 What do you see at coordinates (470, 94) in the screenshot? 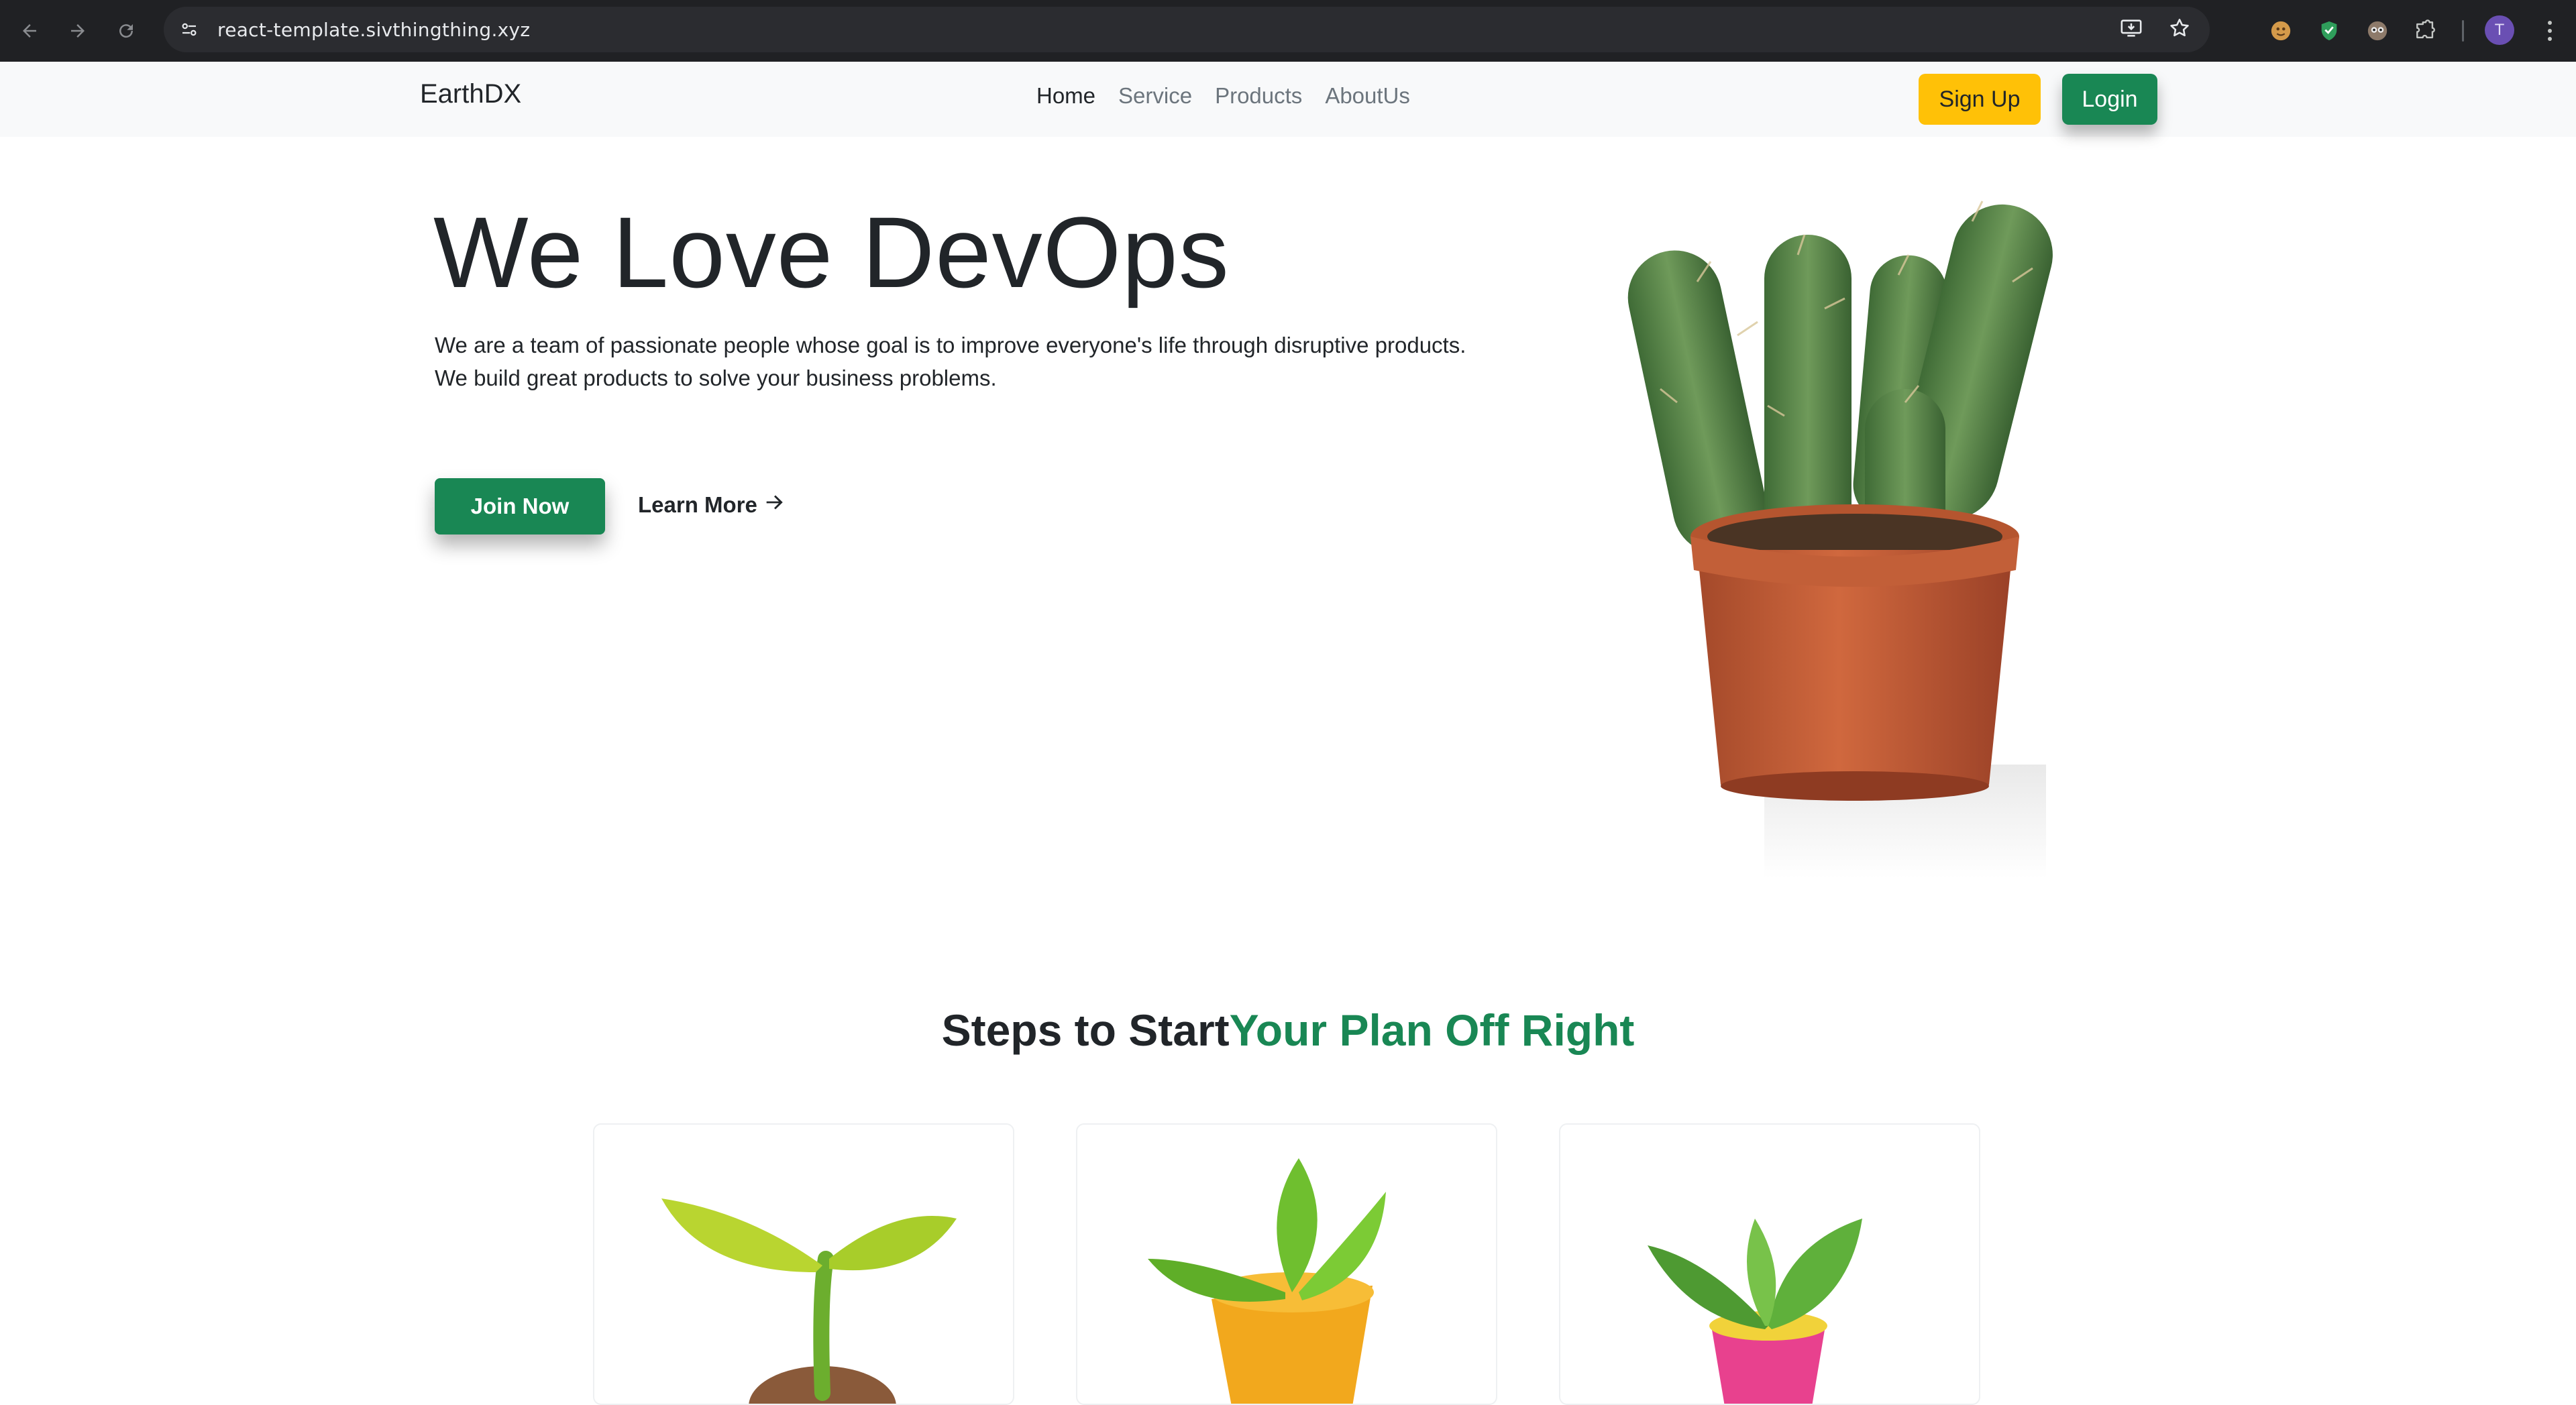
I see `brand-logo: EarthDX` at bounding box center [470, 94].